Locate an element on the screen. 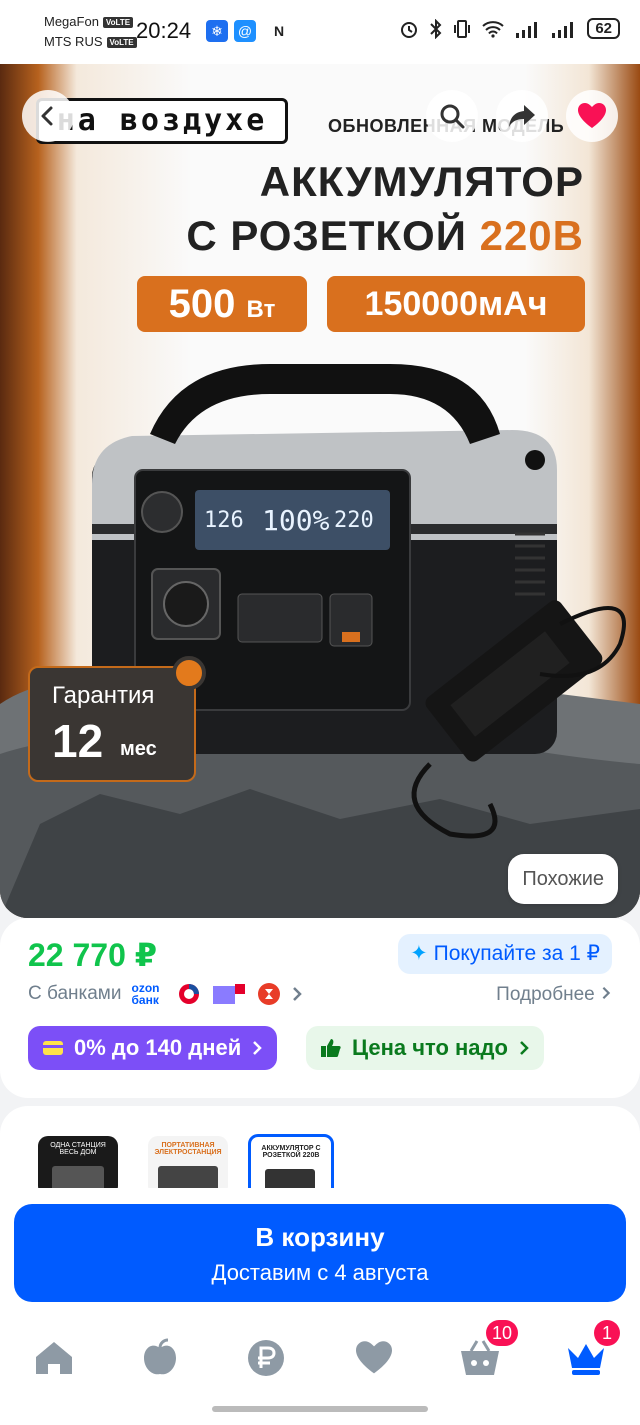  arrow-left-icon is located at coordinates (47, 116).